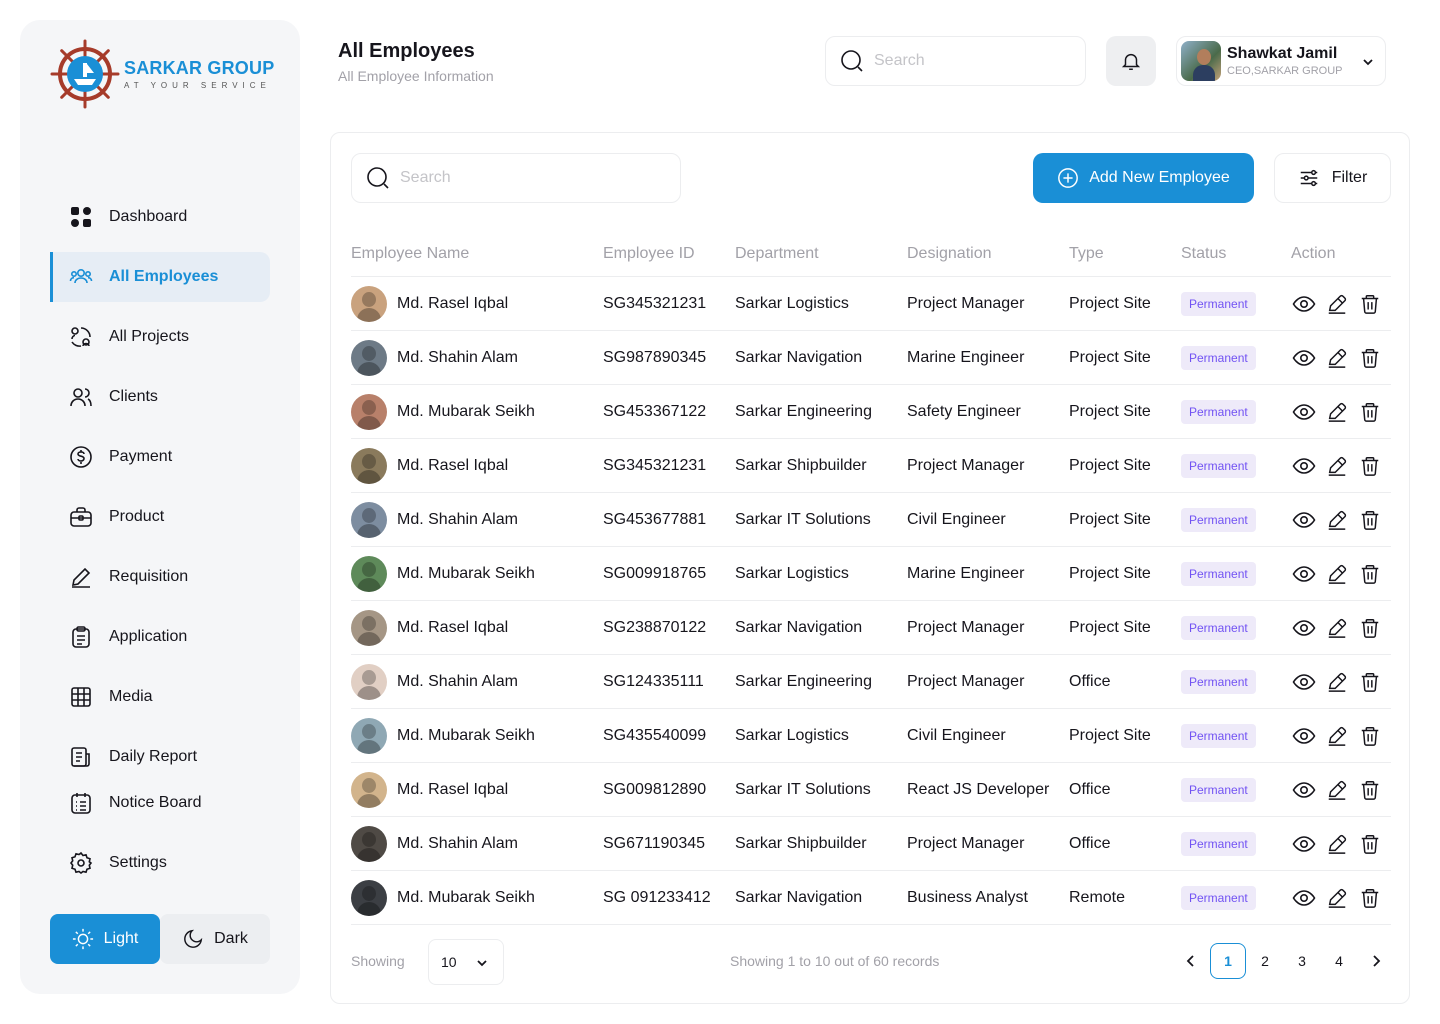  I want to click on user-profile-menu: Shawkat Jamil CEO,SARKAR GROUP, so click(1281, 61).